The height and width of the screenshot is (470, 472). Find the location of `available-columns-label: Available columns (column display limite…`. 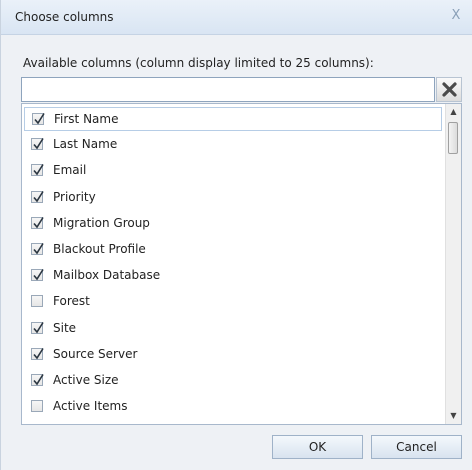

available-columns-label: Available columns (column display limite… is located at coordinates (198, 63).